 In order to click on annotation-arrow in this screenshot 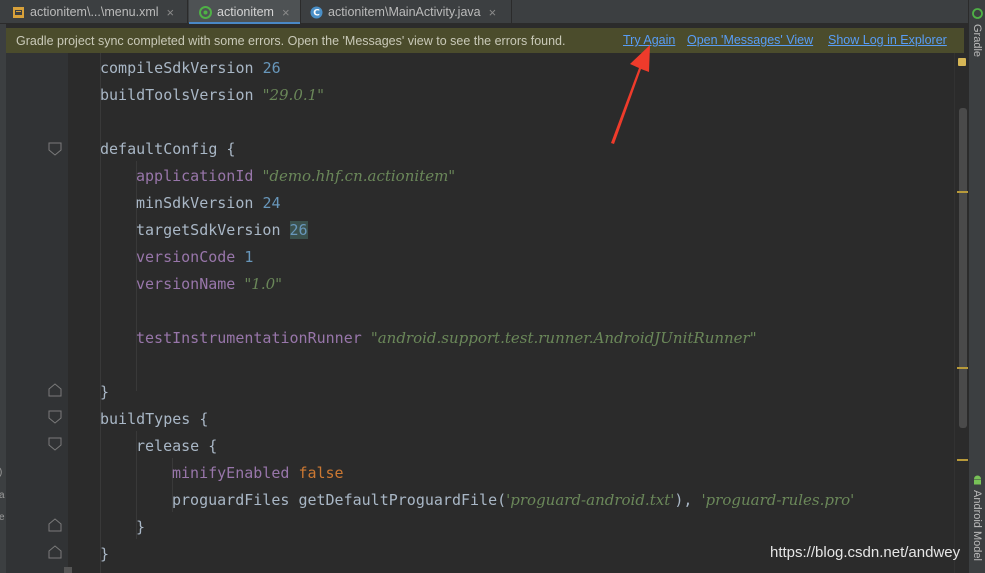, I will do `click(630, 94)`.